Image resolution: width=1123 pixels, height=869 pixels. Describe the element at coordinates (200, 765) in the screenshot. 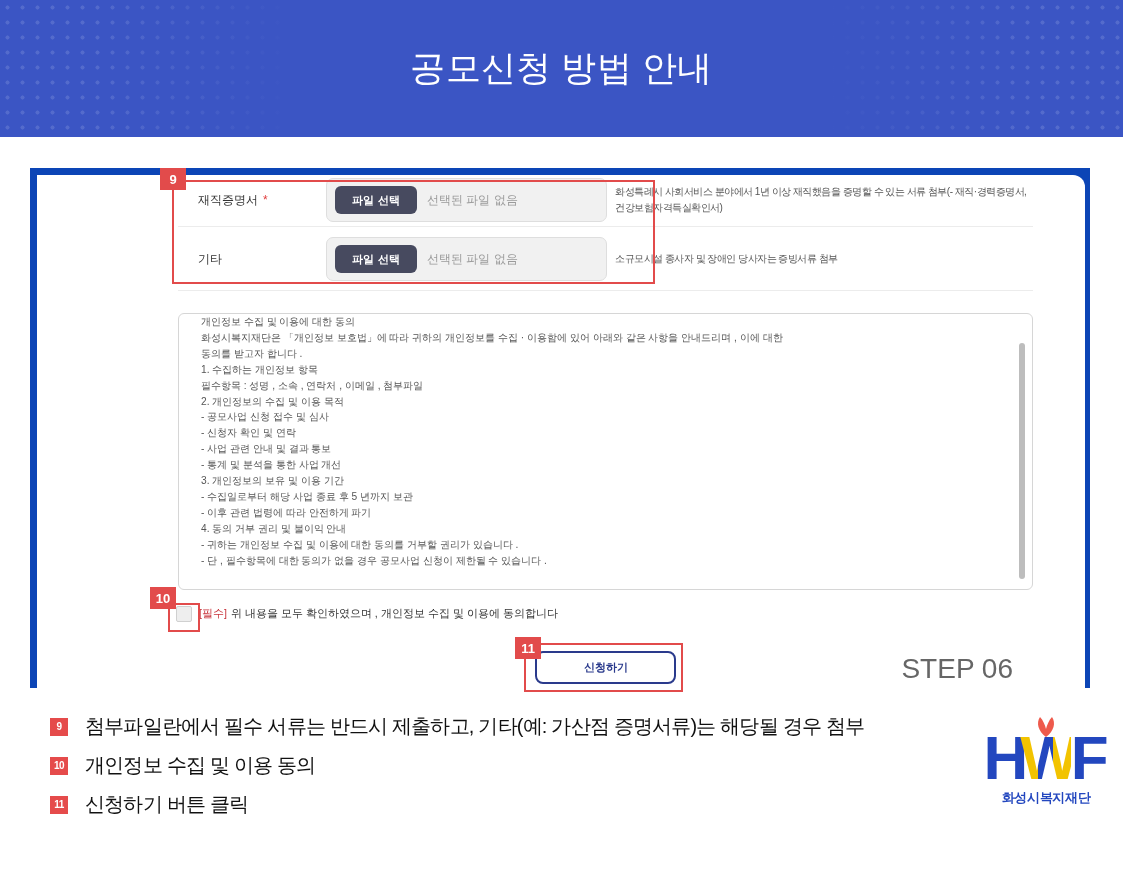

I see `instruction-text: 개인정보 수집 및 이용 동의` at that location.